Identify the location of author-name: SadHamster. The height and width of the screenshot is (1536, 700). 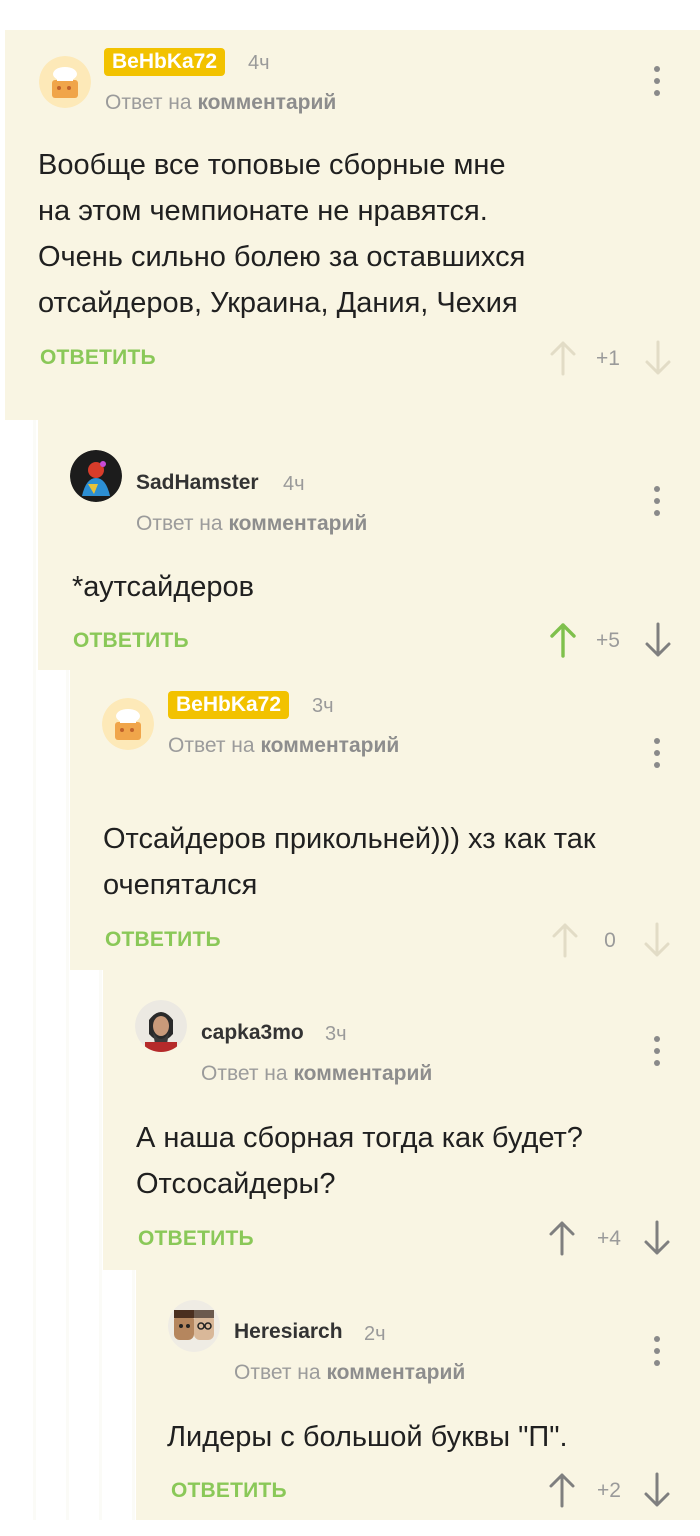
(197, 483).